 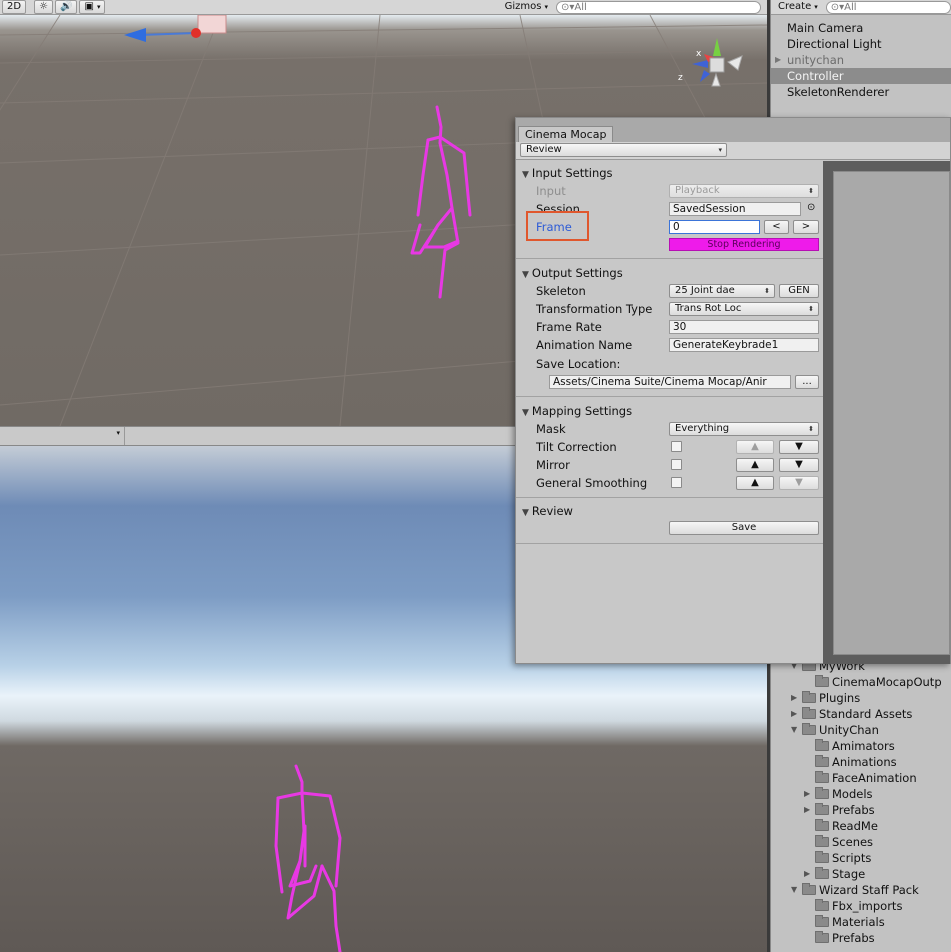 What do you see at coordinates (744, 309) in the screenshot?
I see `transformation-type-dropdown: Trans Rot Loc ⬍` at bounding box center [744, 309].